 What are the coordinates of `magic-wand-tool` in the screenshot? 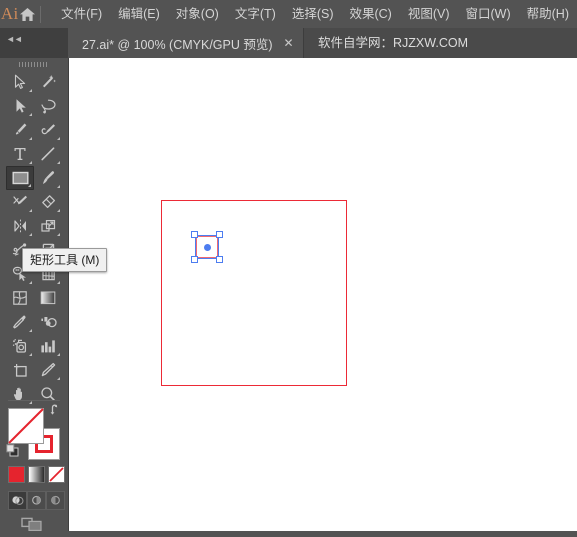 It's located at (48, 82).